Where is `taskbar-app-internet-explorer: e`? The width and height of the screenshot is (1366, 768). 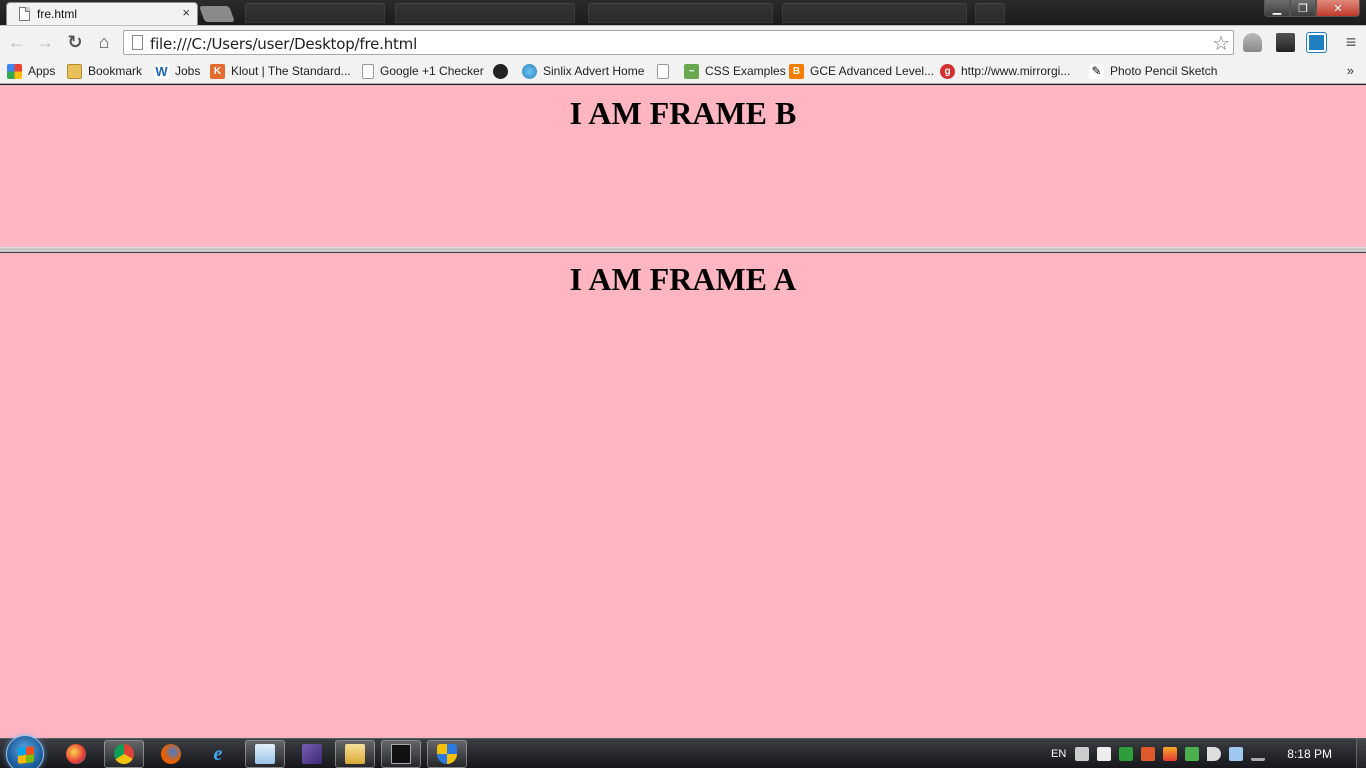 taskbar-app-internet-explorer: e is located at coordinates (218, 754).